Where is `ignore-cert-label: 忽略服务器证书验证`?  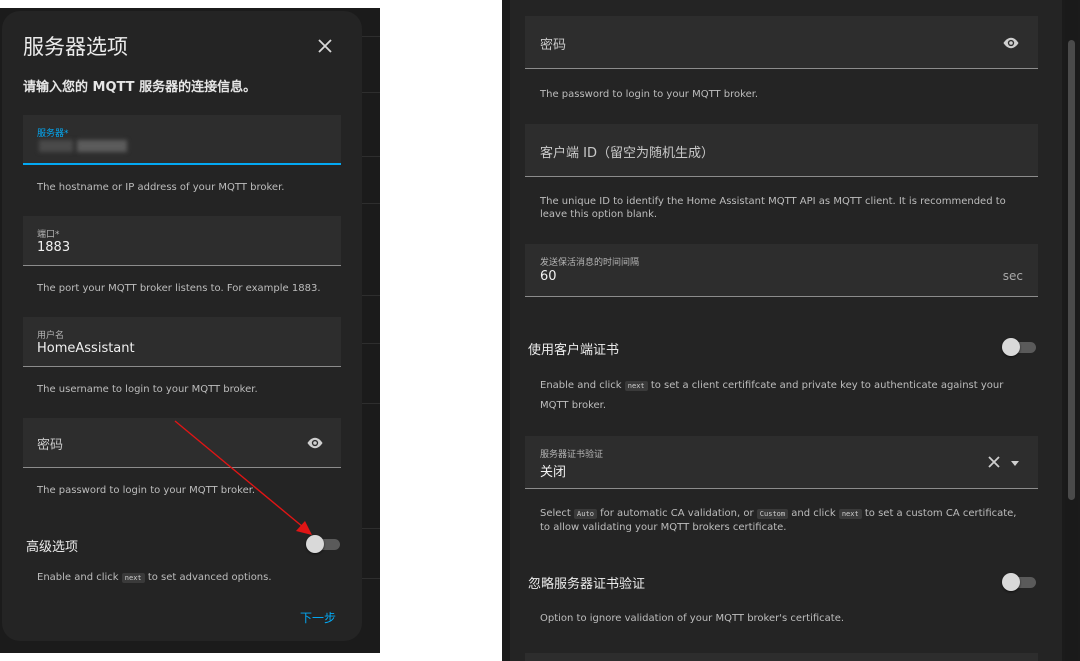
ignore-cert-label: 忽略服务器证书验证 is located at coordinates (587, 584).